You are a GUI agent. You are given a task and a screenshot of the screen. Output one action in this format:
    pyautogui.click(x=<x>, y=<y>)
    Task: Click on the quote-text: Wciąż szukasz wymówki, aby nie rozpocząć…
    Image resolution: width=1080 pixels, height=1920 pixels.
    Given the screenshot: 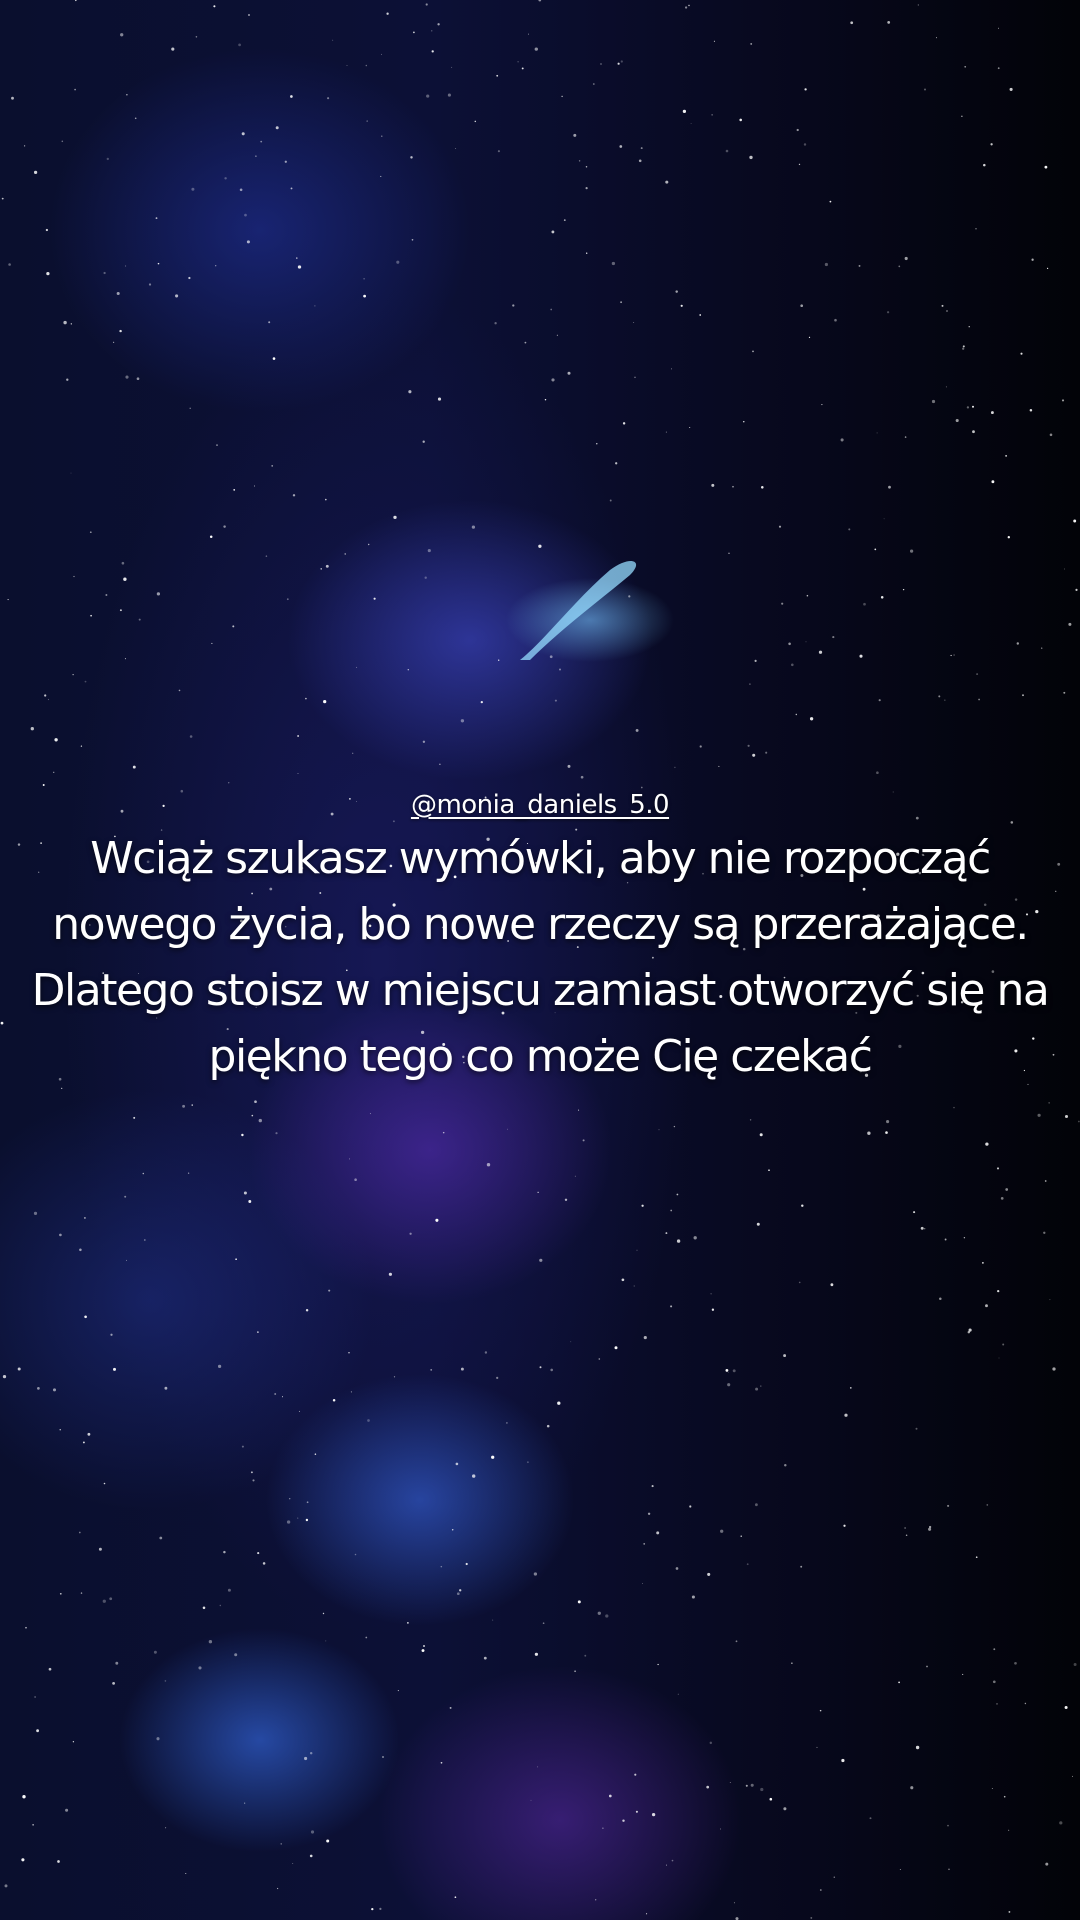 What is the action you would take?
    pyautogui.click(x=540, y=958)
    